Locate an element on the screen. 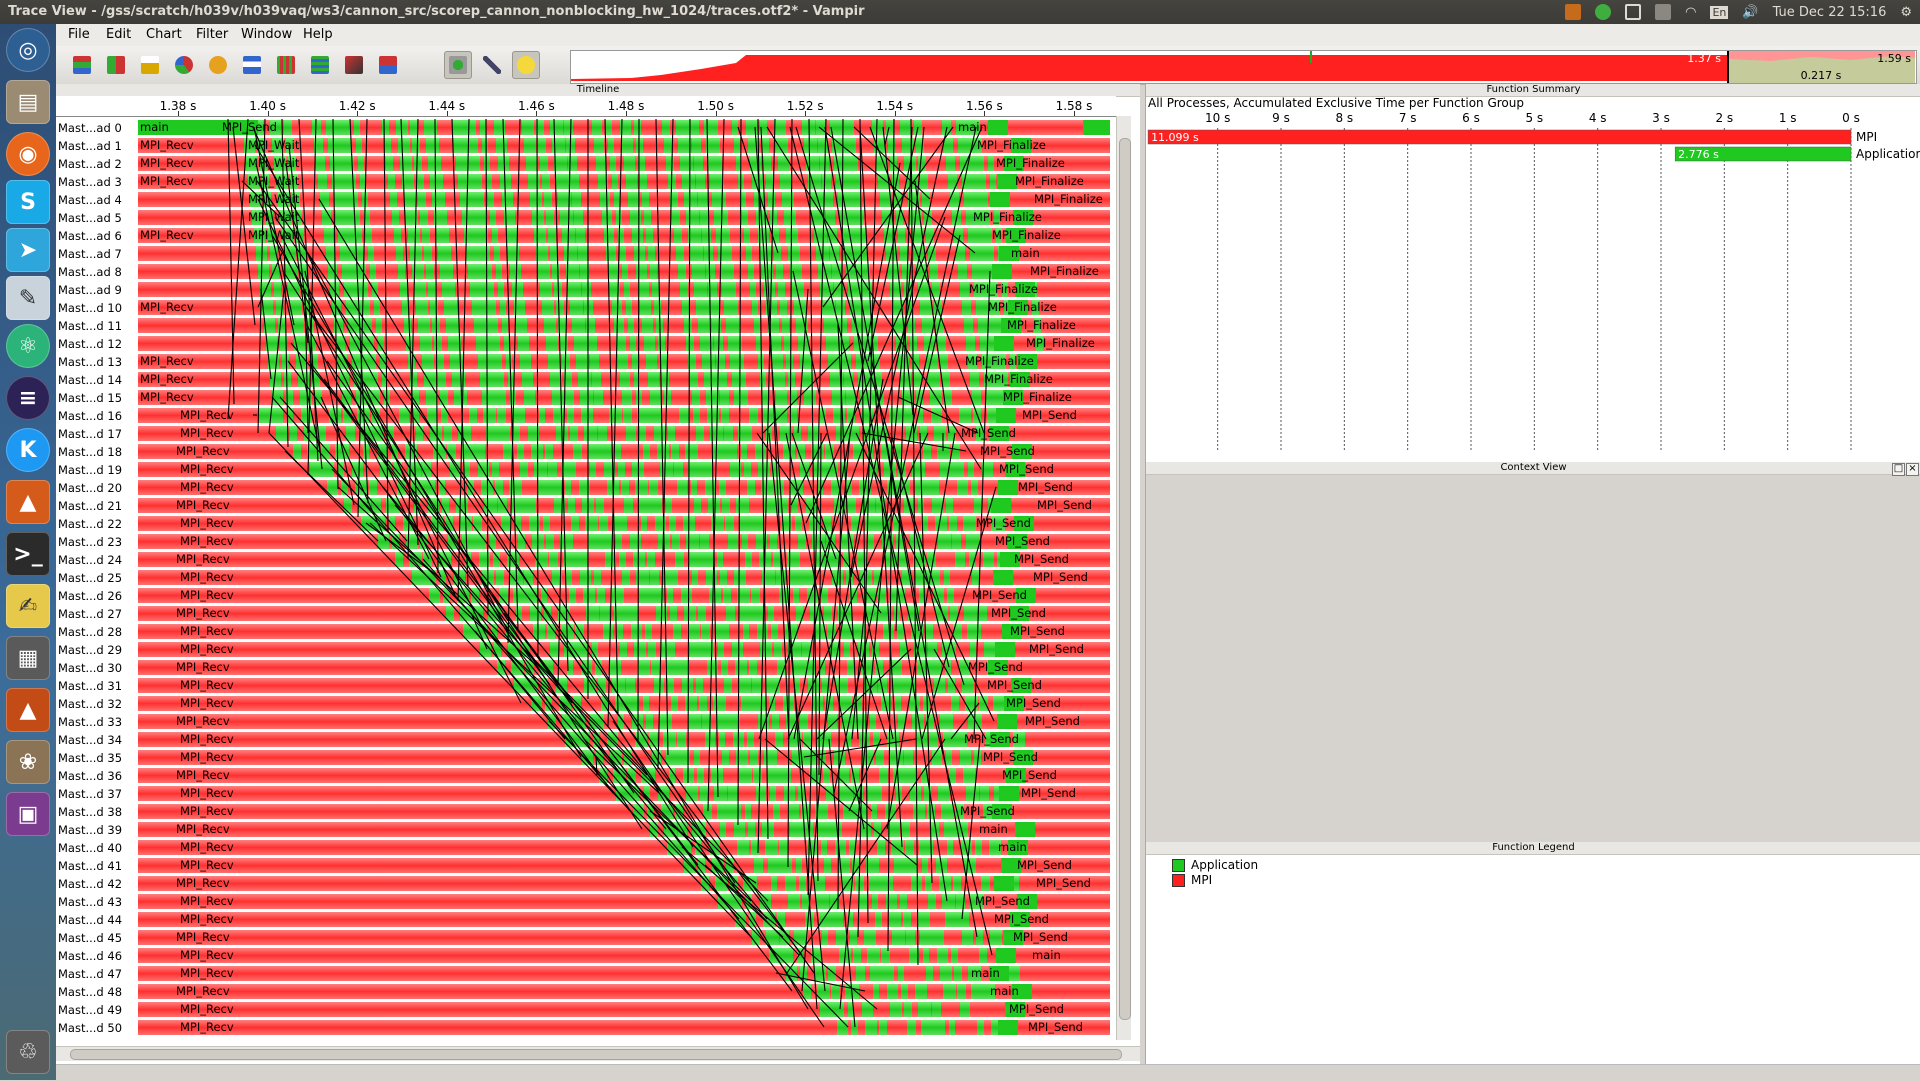 The width and height of the screenshot is (1920, 1081). process-label: Mast...d 12 is located at coordinates (90, 344).